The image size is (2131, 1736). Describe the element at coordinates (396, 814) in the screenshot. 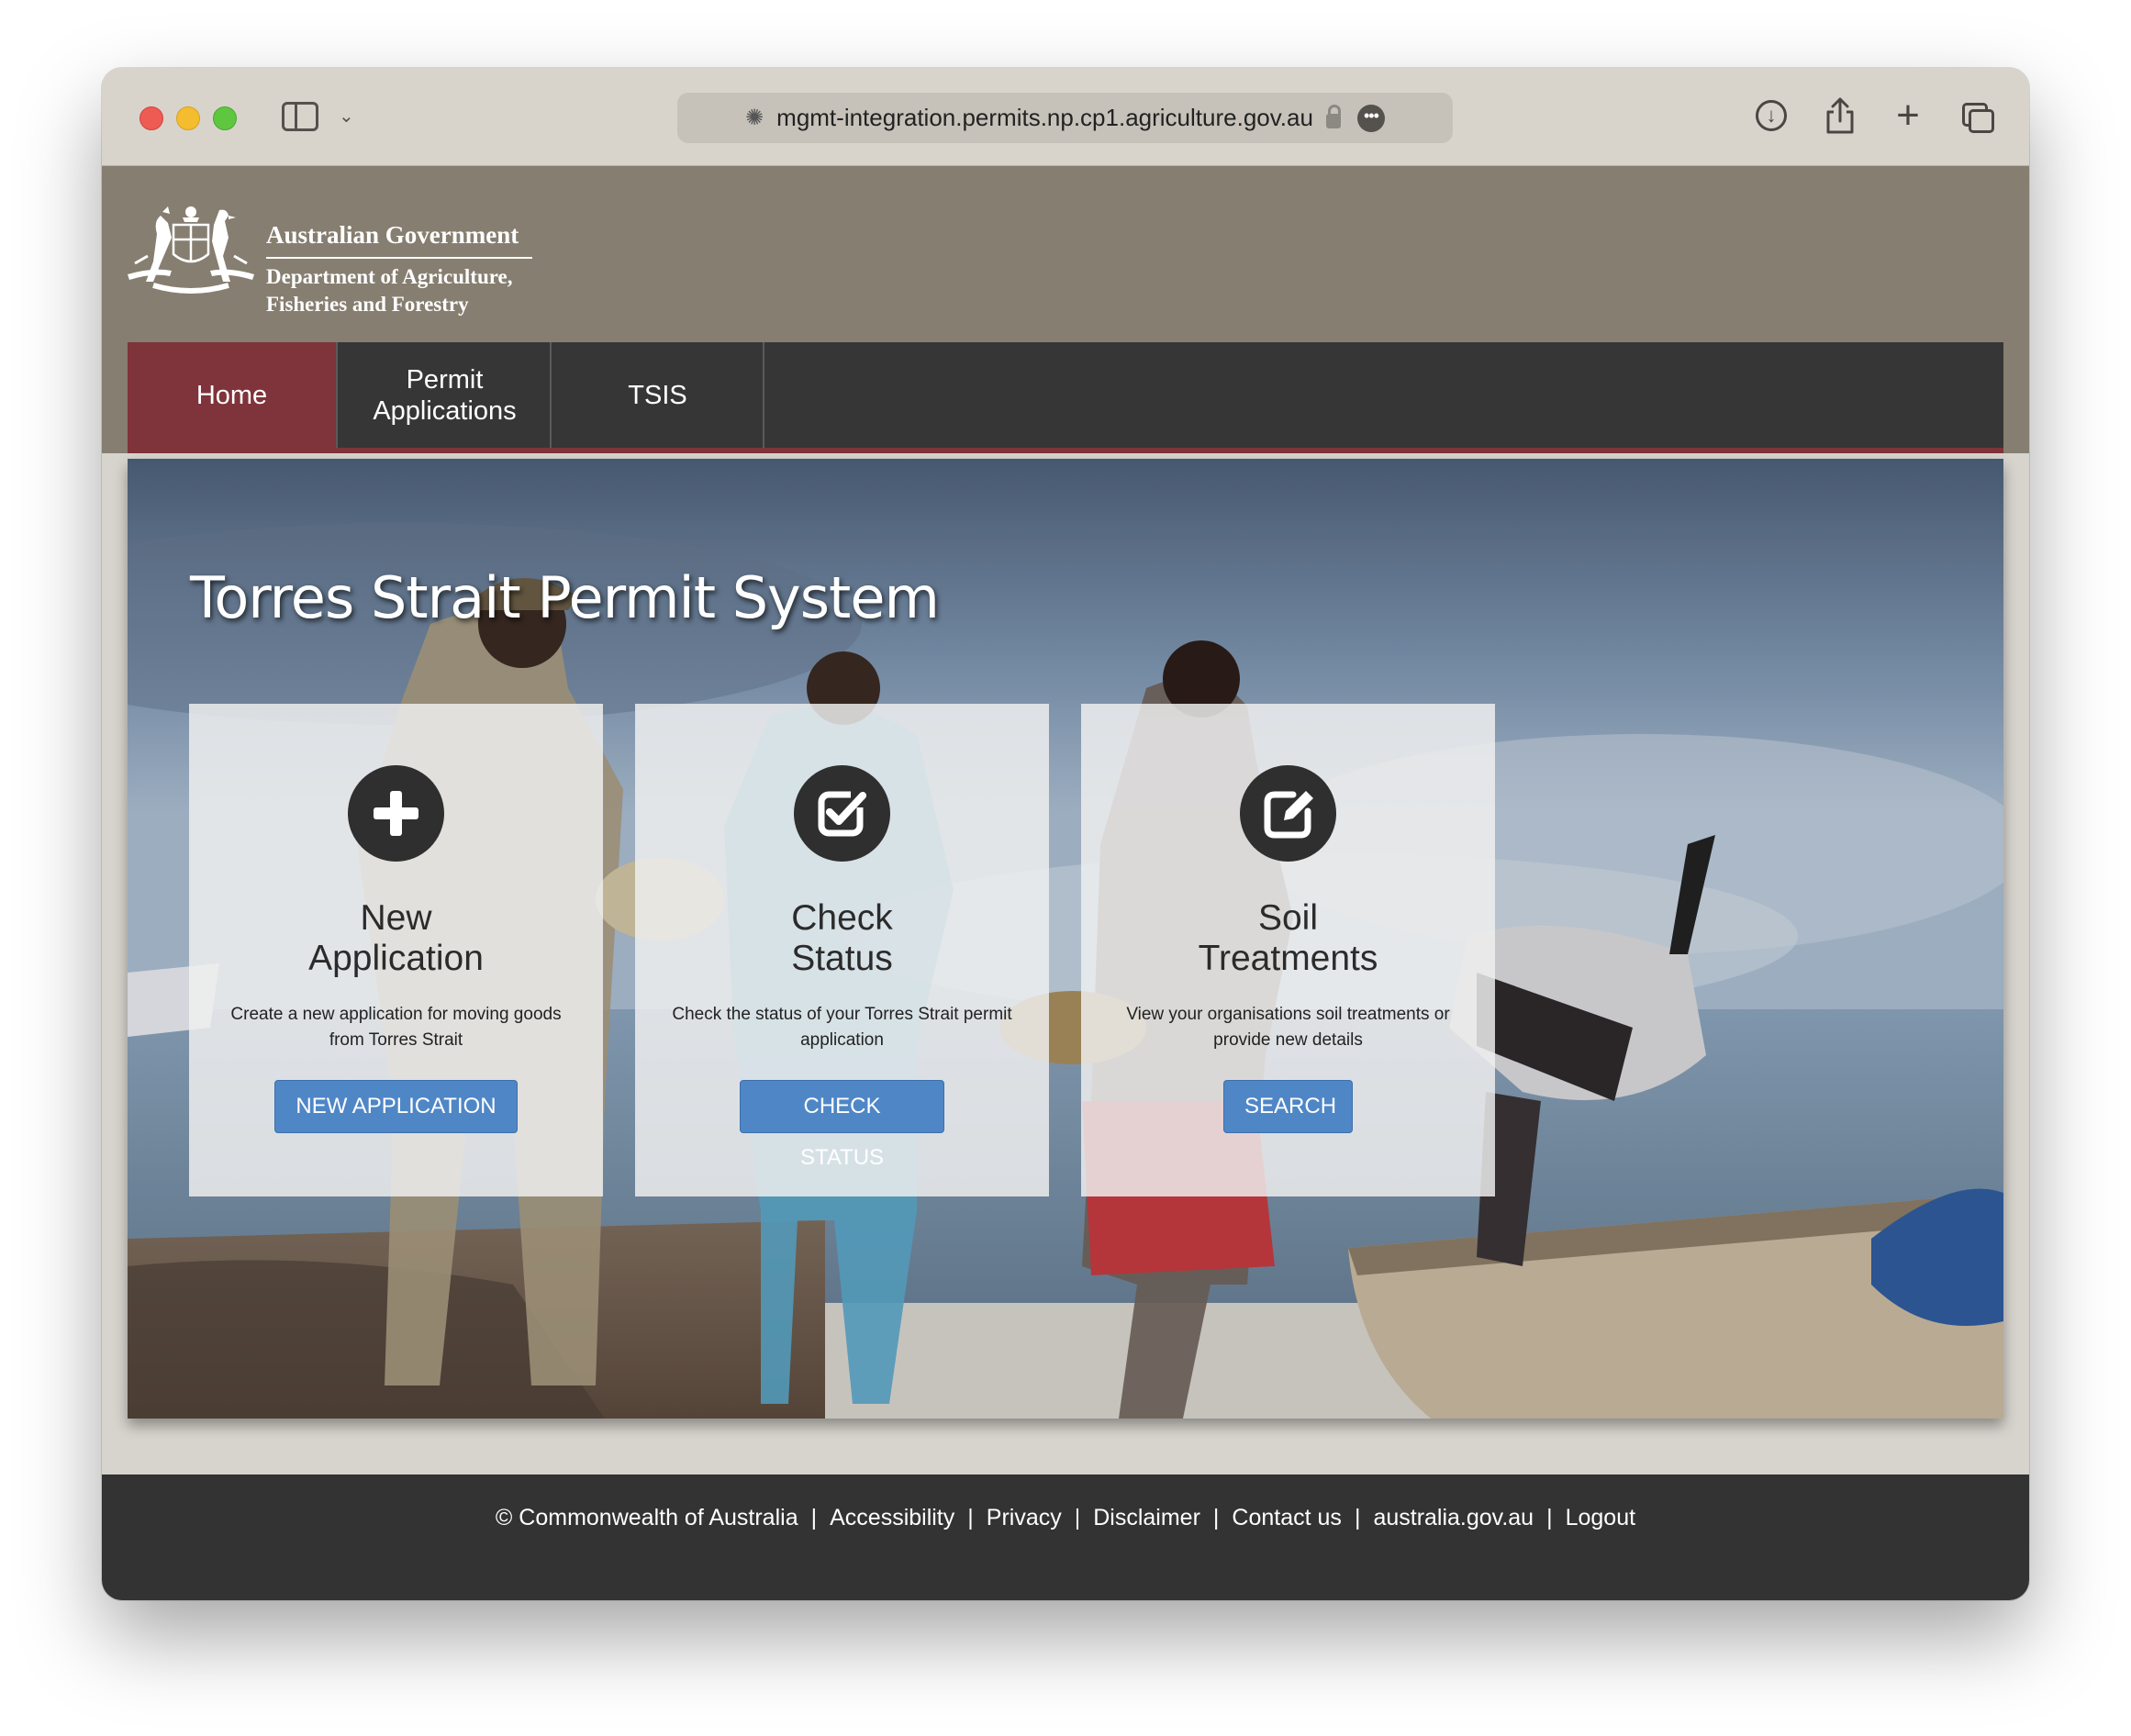

I see `plus-circle-icon` at that location.